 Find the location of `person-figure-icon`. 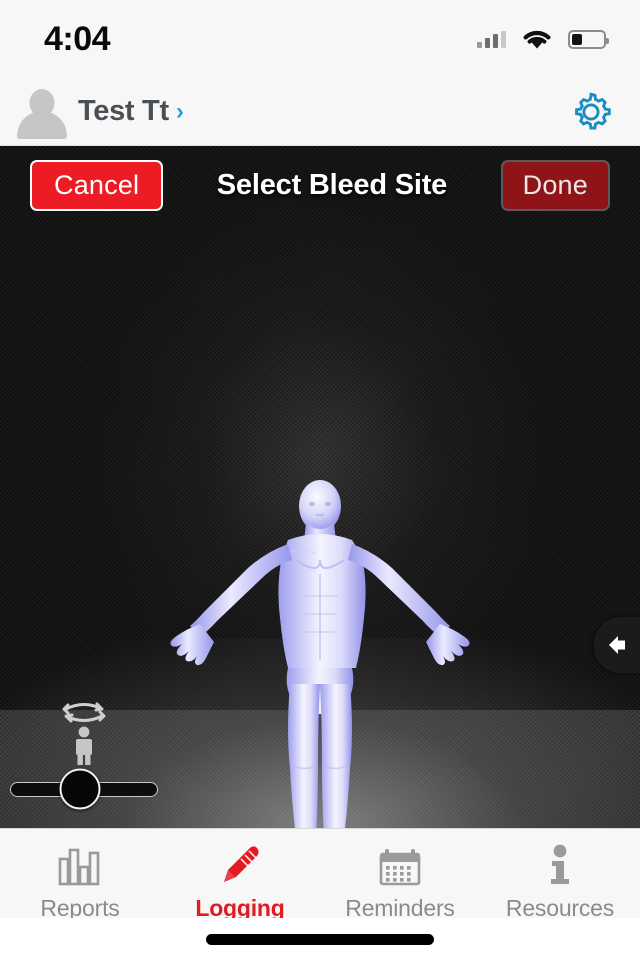

person-figure-icon is located at coordinates (84, 745).